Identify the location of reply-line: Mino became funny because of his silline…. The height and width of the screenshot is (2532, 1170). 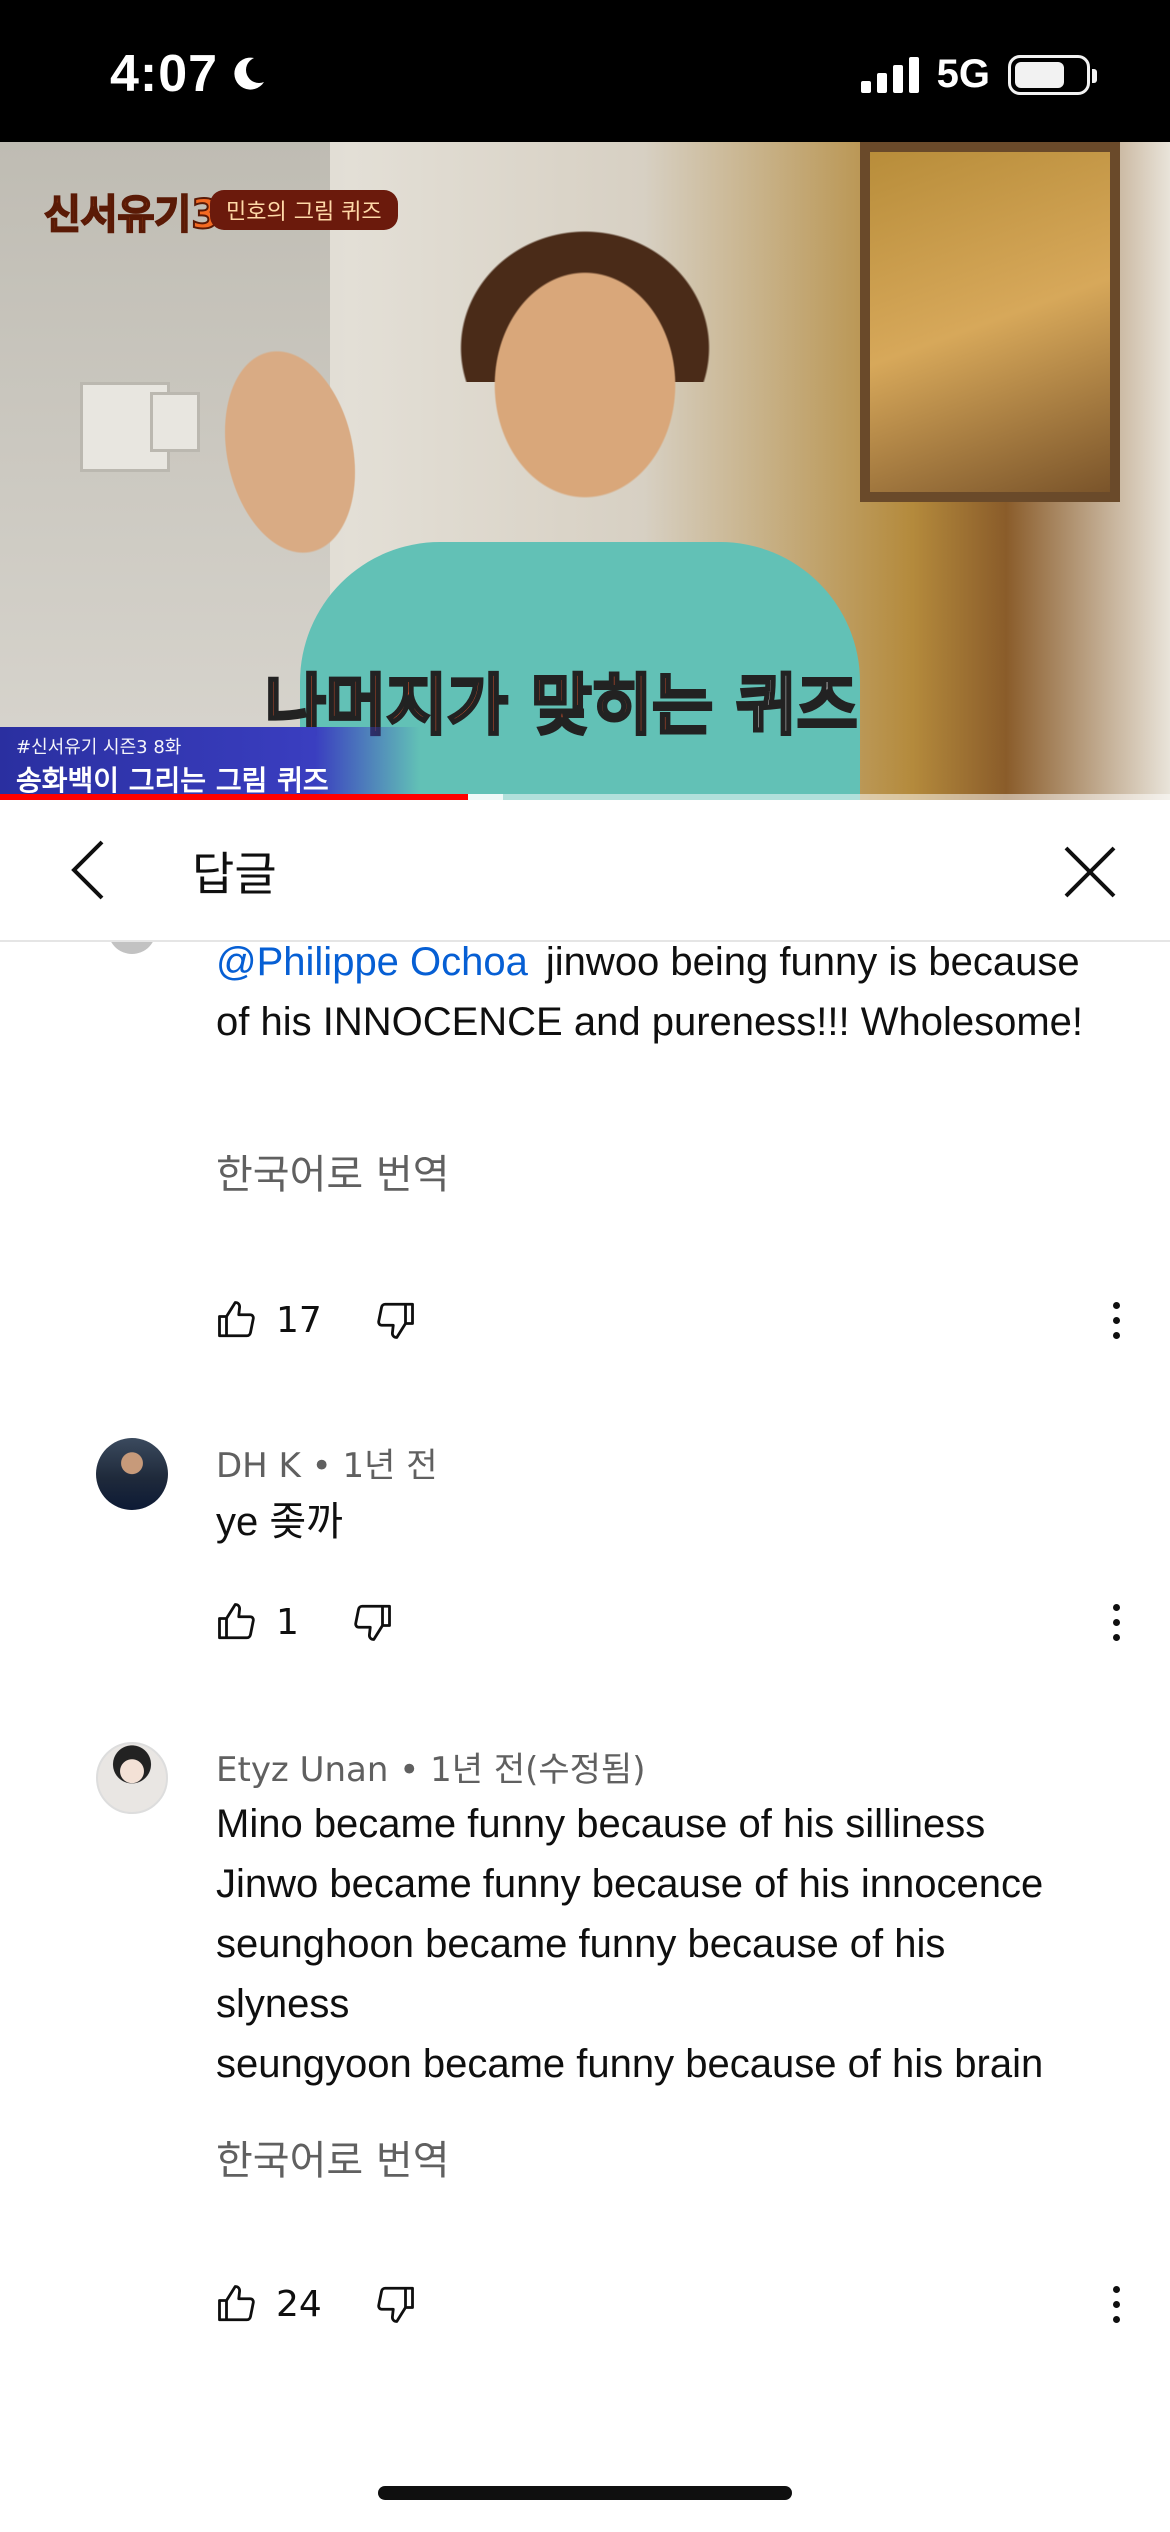
(601, 1824).